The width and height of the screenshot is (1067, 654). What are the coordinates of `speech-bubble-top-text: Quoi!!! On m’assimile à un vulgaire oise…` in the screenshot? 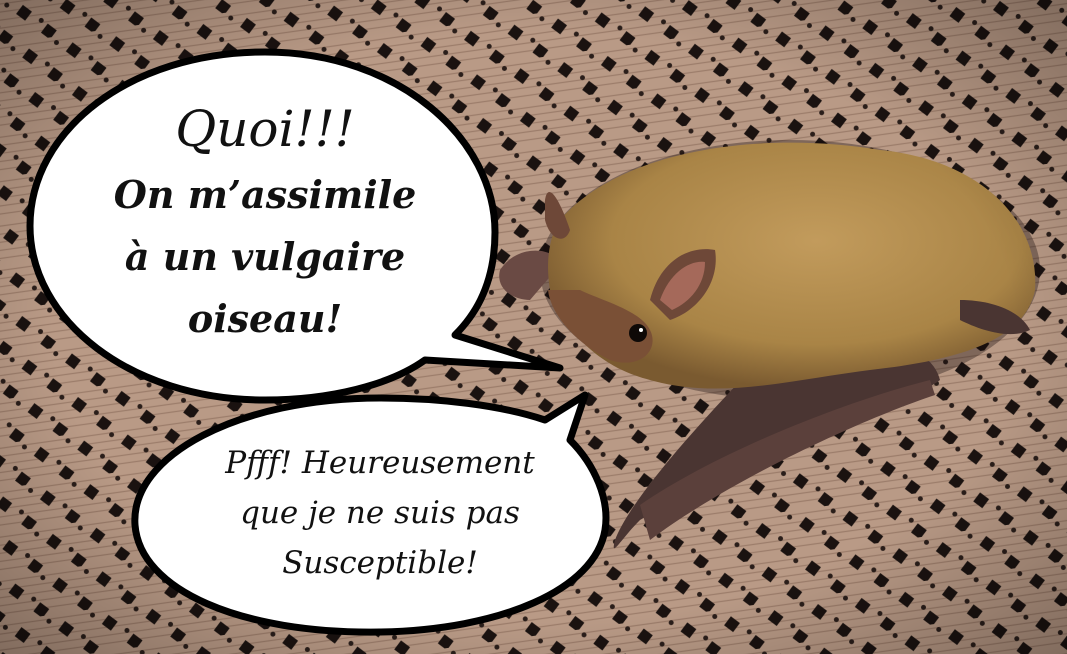 It's located at (265, 233).